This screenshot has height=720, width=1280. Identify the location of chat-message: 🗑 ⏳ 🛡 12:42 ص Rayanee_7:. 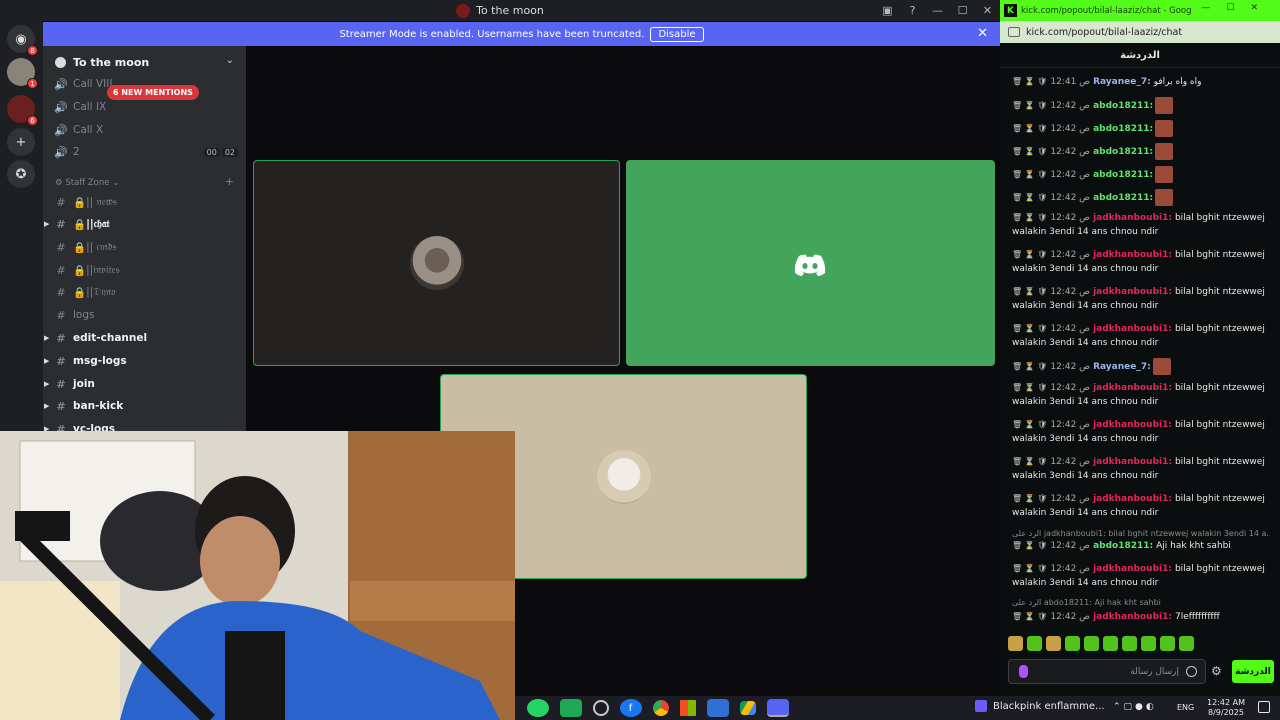
(1141, 366).